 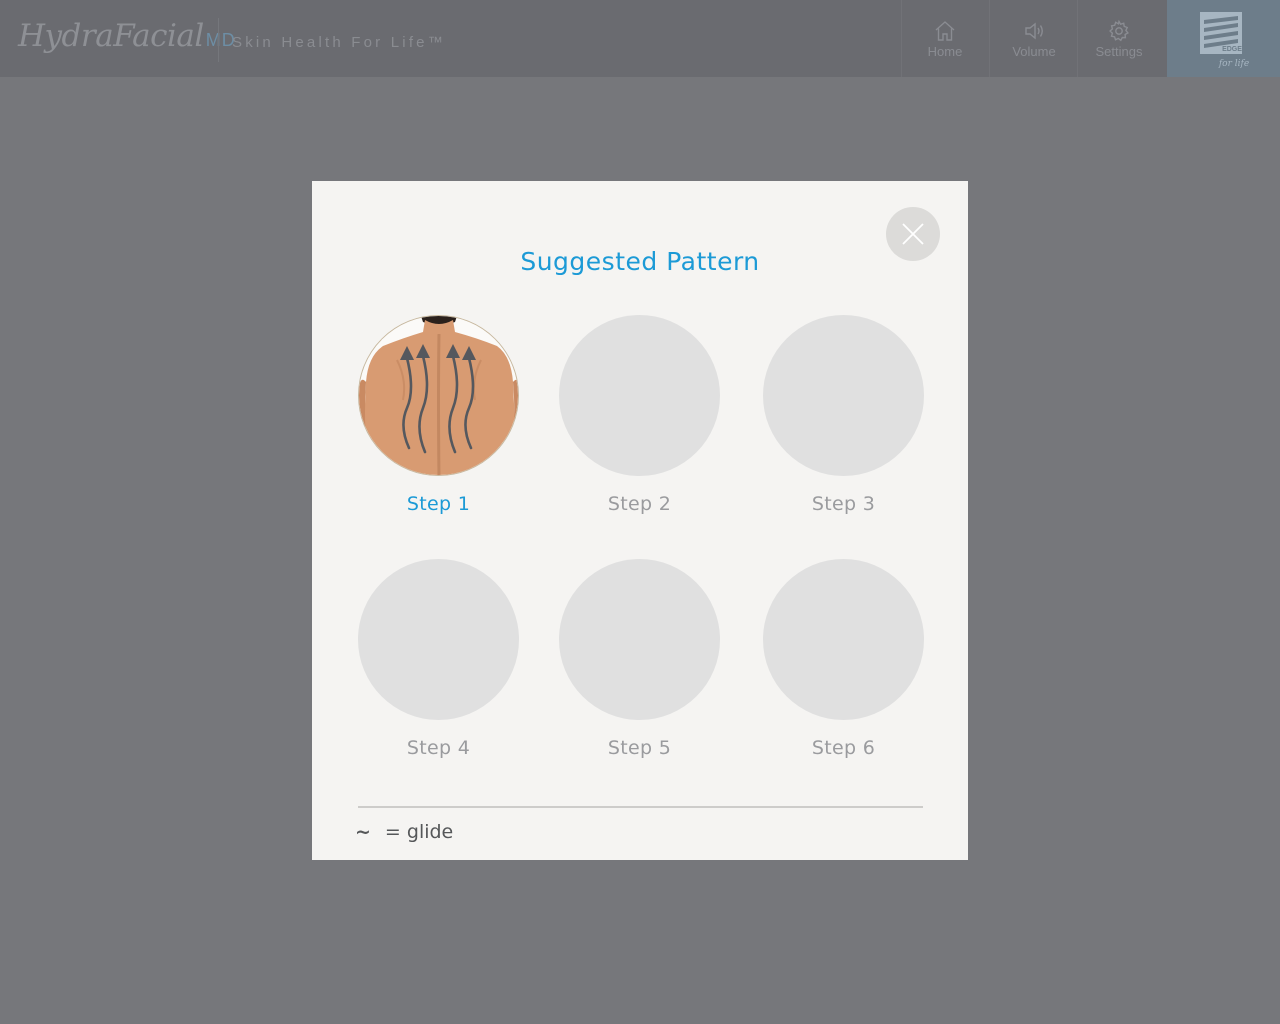 What do you see at coordinates (843, 504) in the screenshot?
I see `step-3-label: Step 3` at bounding box center [843, 504].